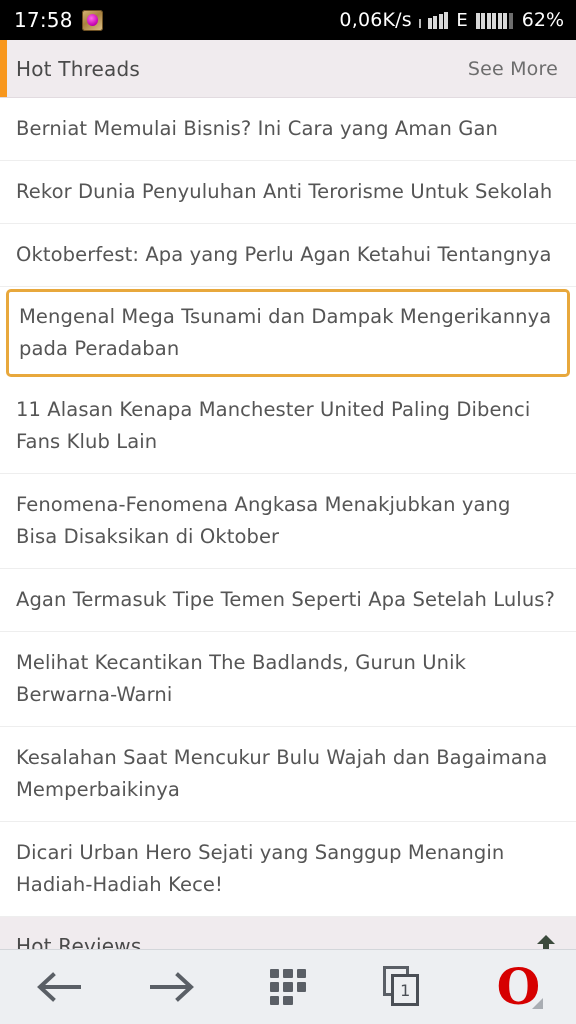 This screenshot has width=576, height=1024. I want to click on status-bar-right: 0,06K/s E 62%, so click(451, 20).